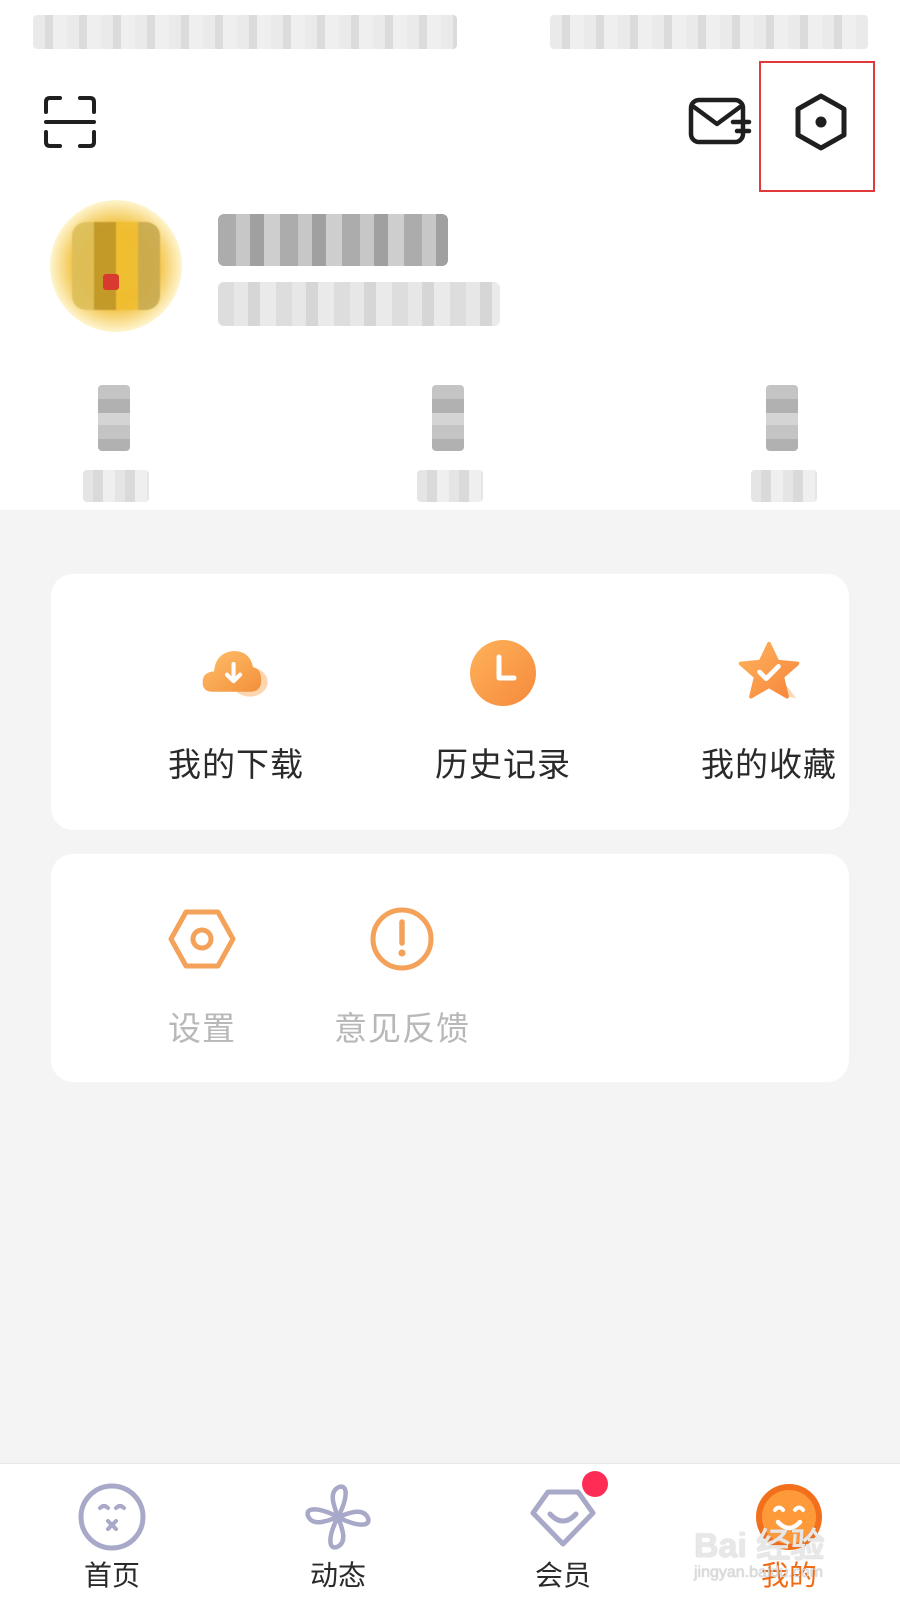 The height and width of the screenshot is (1600, 900). I want to click on nav-item-home: 首页, so click(112, 1532).